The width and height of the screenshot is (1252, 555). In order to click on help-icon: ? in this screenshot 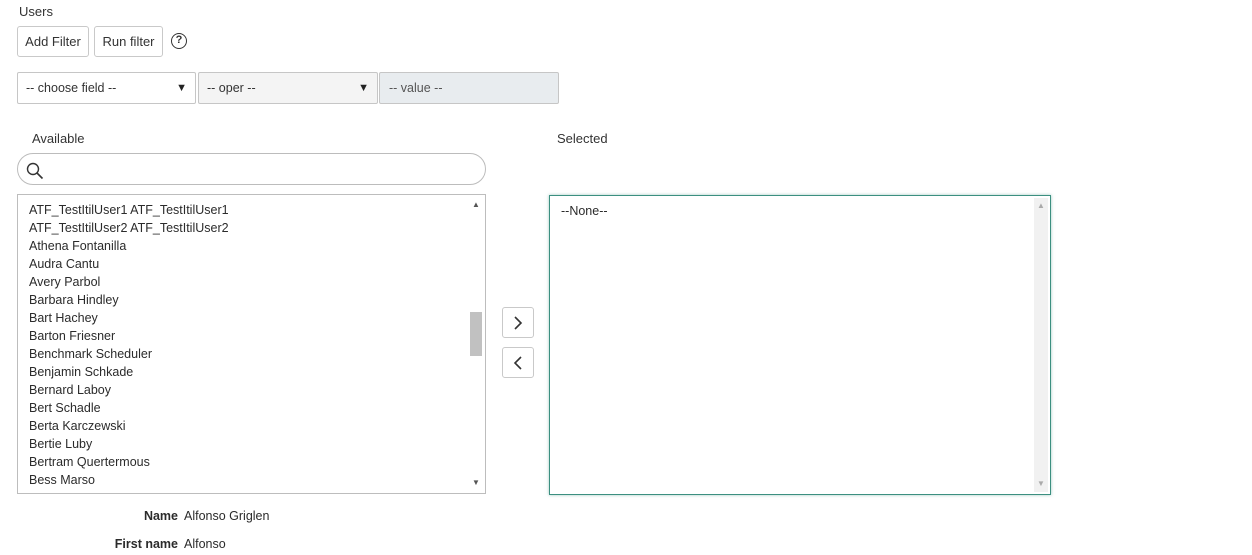, I will do `click(179, 41)`.